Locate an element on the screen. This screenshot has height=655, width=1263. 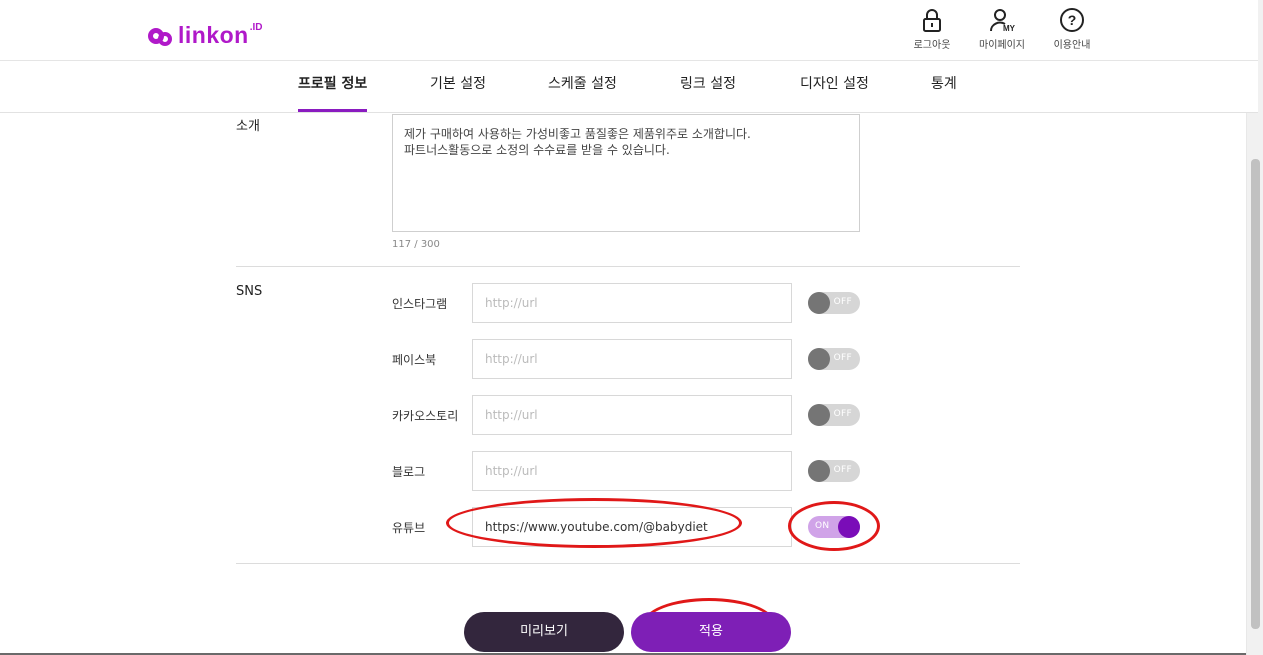
facebook-url-input is located at coordinates (632, 359).